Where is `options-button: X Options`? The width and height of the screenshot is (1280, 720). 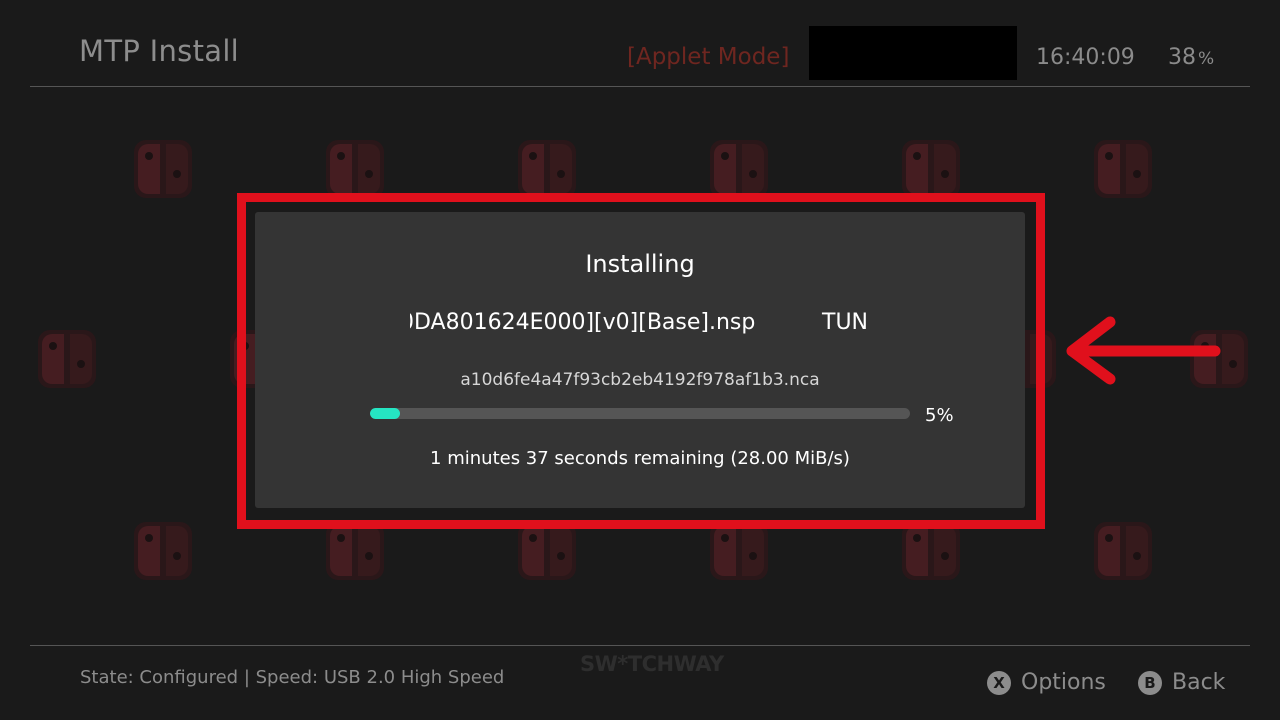
options-button: X Options is located at coordinates (1046, 682).